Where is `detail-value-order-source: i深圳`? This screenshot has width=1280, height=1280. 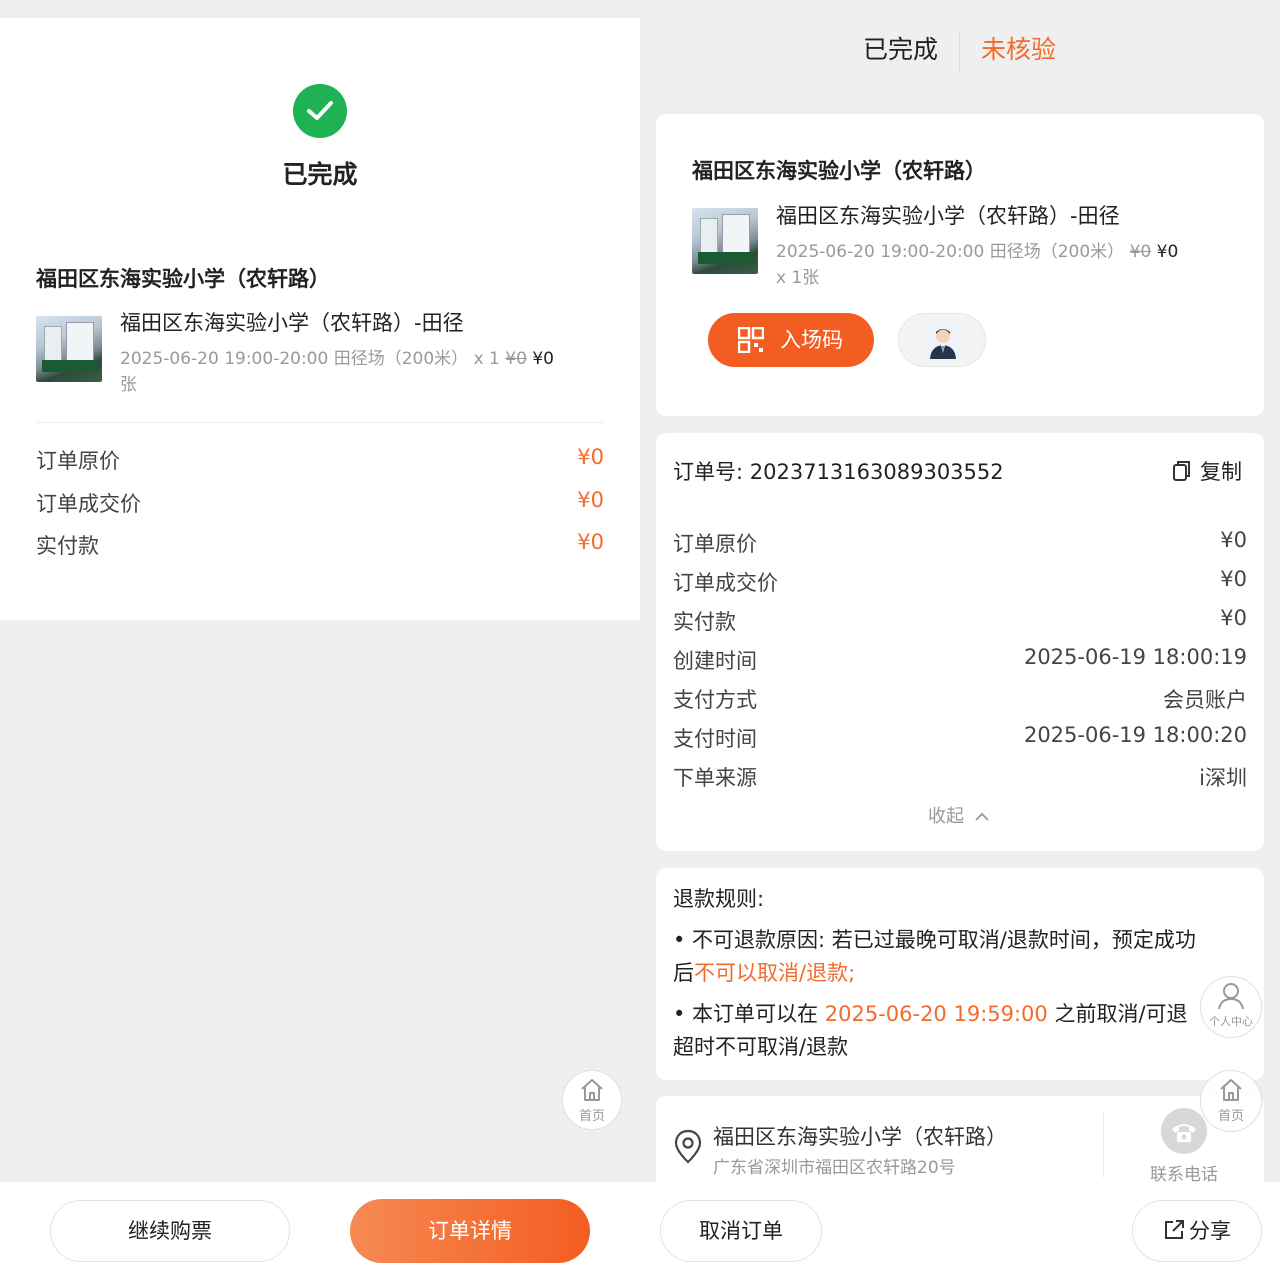 detail-value-order-source: i深圳 is located at coordinates (1223, 778).